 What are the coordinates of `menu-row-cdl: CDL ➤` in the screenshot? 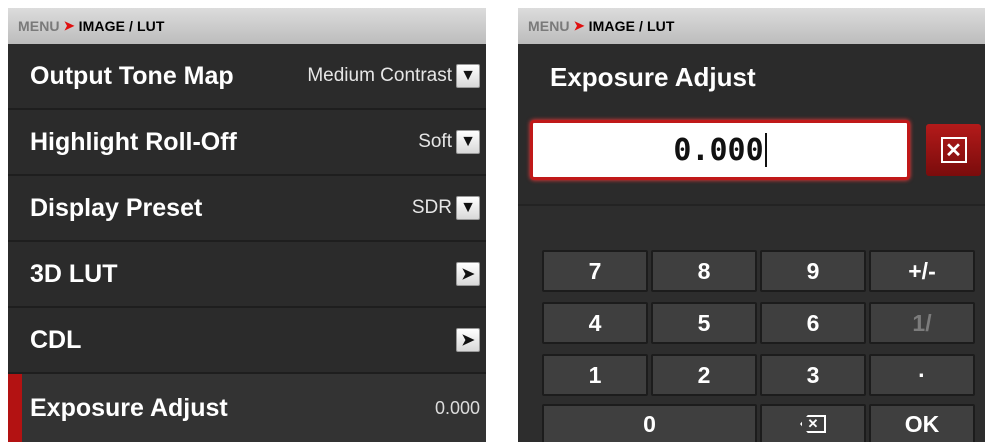 It's located at (247, 341).